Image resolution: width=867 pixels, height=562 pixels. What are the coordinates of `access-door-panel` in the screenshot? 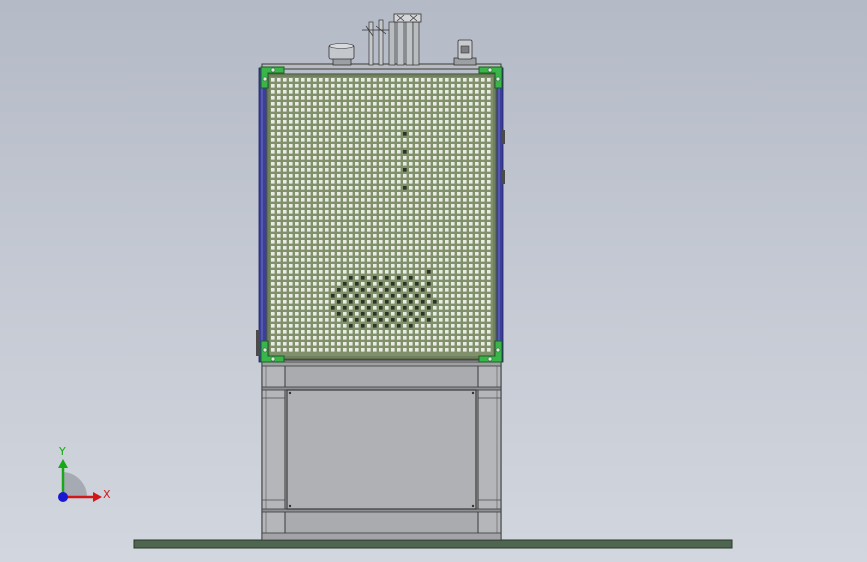 It's located at (381, 449).